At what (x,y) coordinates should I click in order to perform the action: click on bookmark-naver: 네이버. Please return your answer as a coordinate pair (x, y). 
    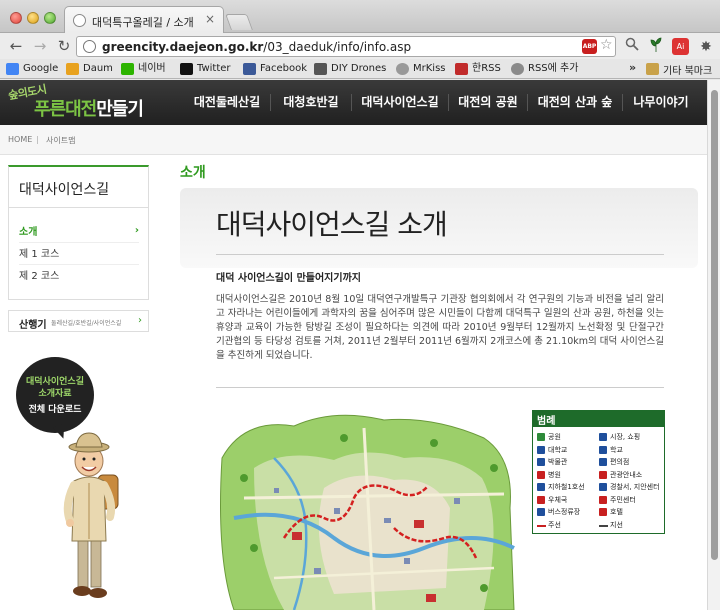
    Looking at the image, I should click on (143, 69).